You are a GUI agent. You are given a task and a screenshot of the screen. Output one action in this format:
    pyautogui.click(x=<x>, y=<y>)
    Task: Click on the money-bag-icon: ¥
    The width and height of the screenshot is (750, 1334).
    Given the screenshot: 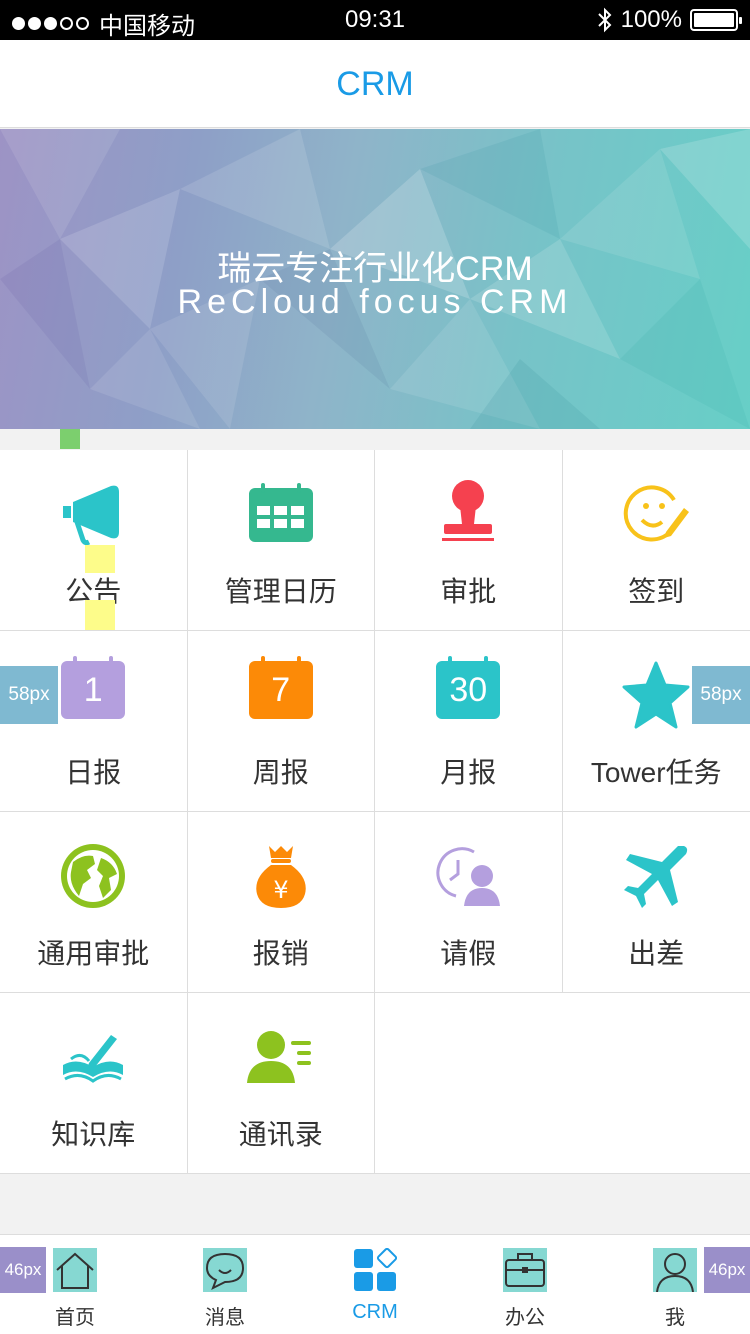 What is the action you would take?
    pyautogui.click(x=281, y=877)
    